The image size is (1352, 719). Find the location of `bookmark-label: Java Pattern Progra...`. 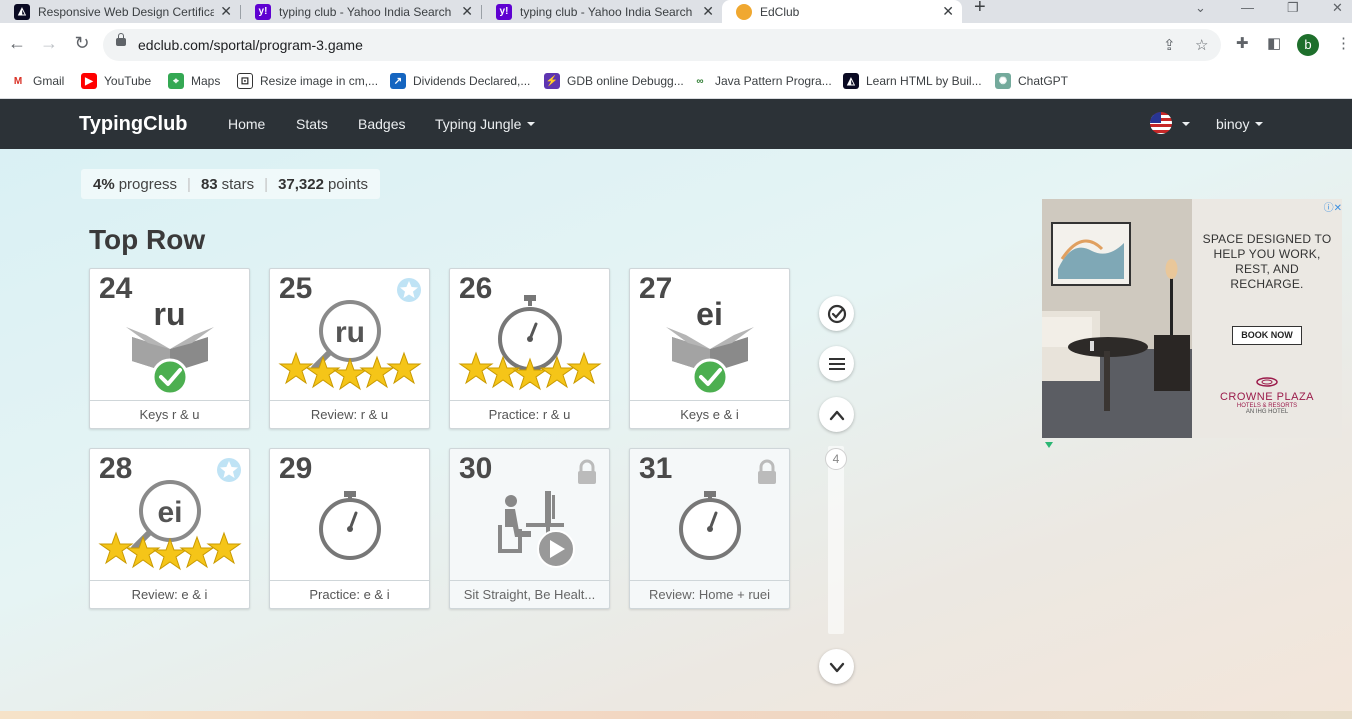

bookmark-label: Java Pattern Progra... is located at coordinates (773, 81).